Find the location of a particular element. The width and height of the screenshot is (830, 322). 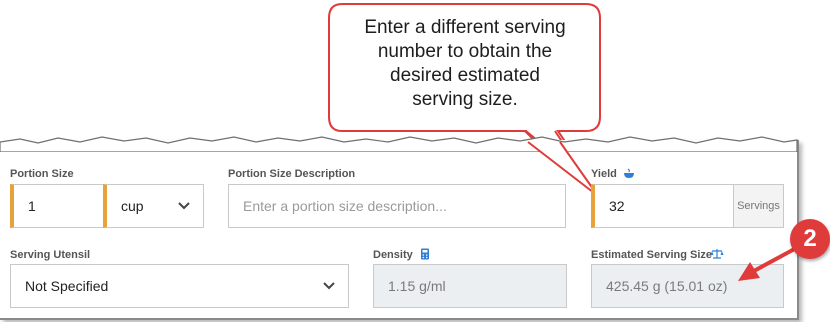

step-badge: 2 is located at coordinates (810, 239).